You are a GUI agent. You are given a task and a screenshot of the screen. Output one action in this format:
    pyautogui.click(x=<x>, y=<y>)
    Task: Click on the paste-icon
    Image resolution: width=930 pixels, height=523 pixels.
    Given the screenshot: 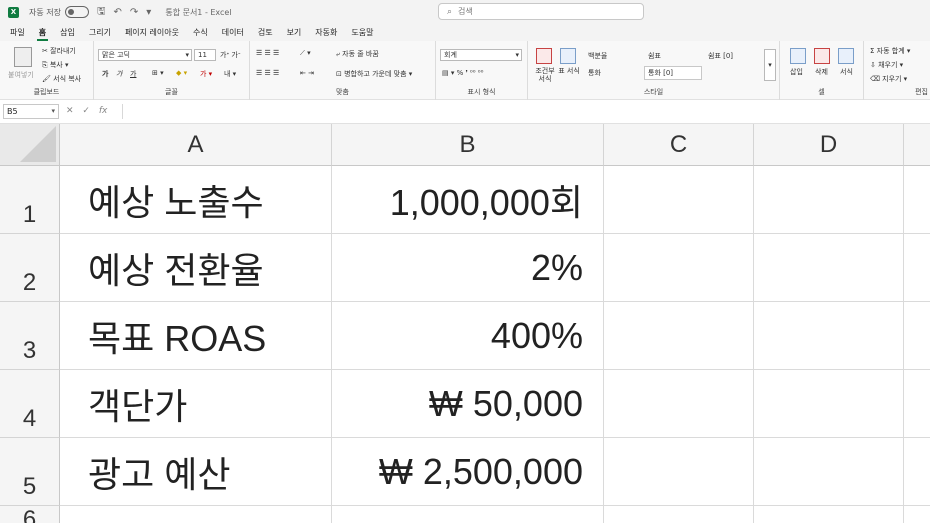 What is the action you would take?
    pyautogui.click(x=23, y=57)
    